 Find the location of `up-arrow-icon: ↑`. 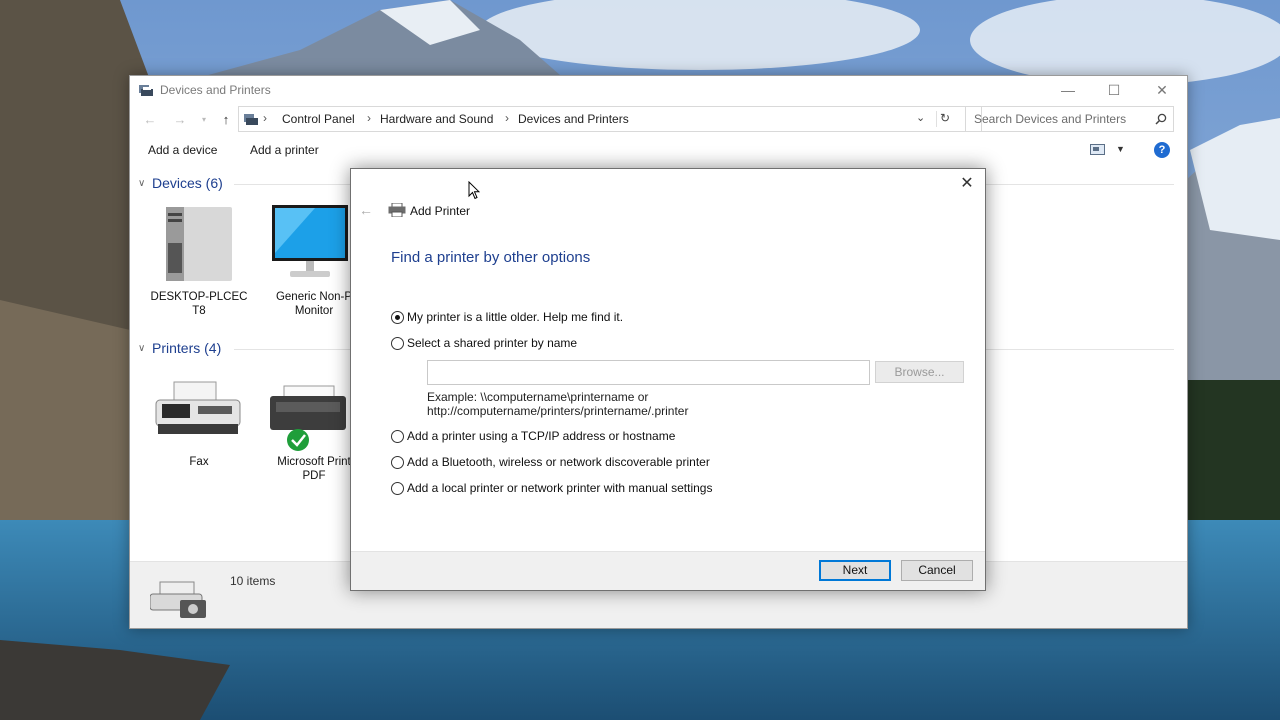

up-arrow-icon: ↑ is located at coordinates (226, 120).